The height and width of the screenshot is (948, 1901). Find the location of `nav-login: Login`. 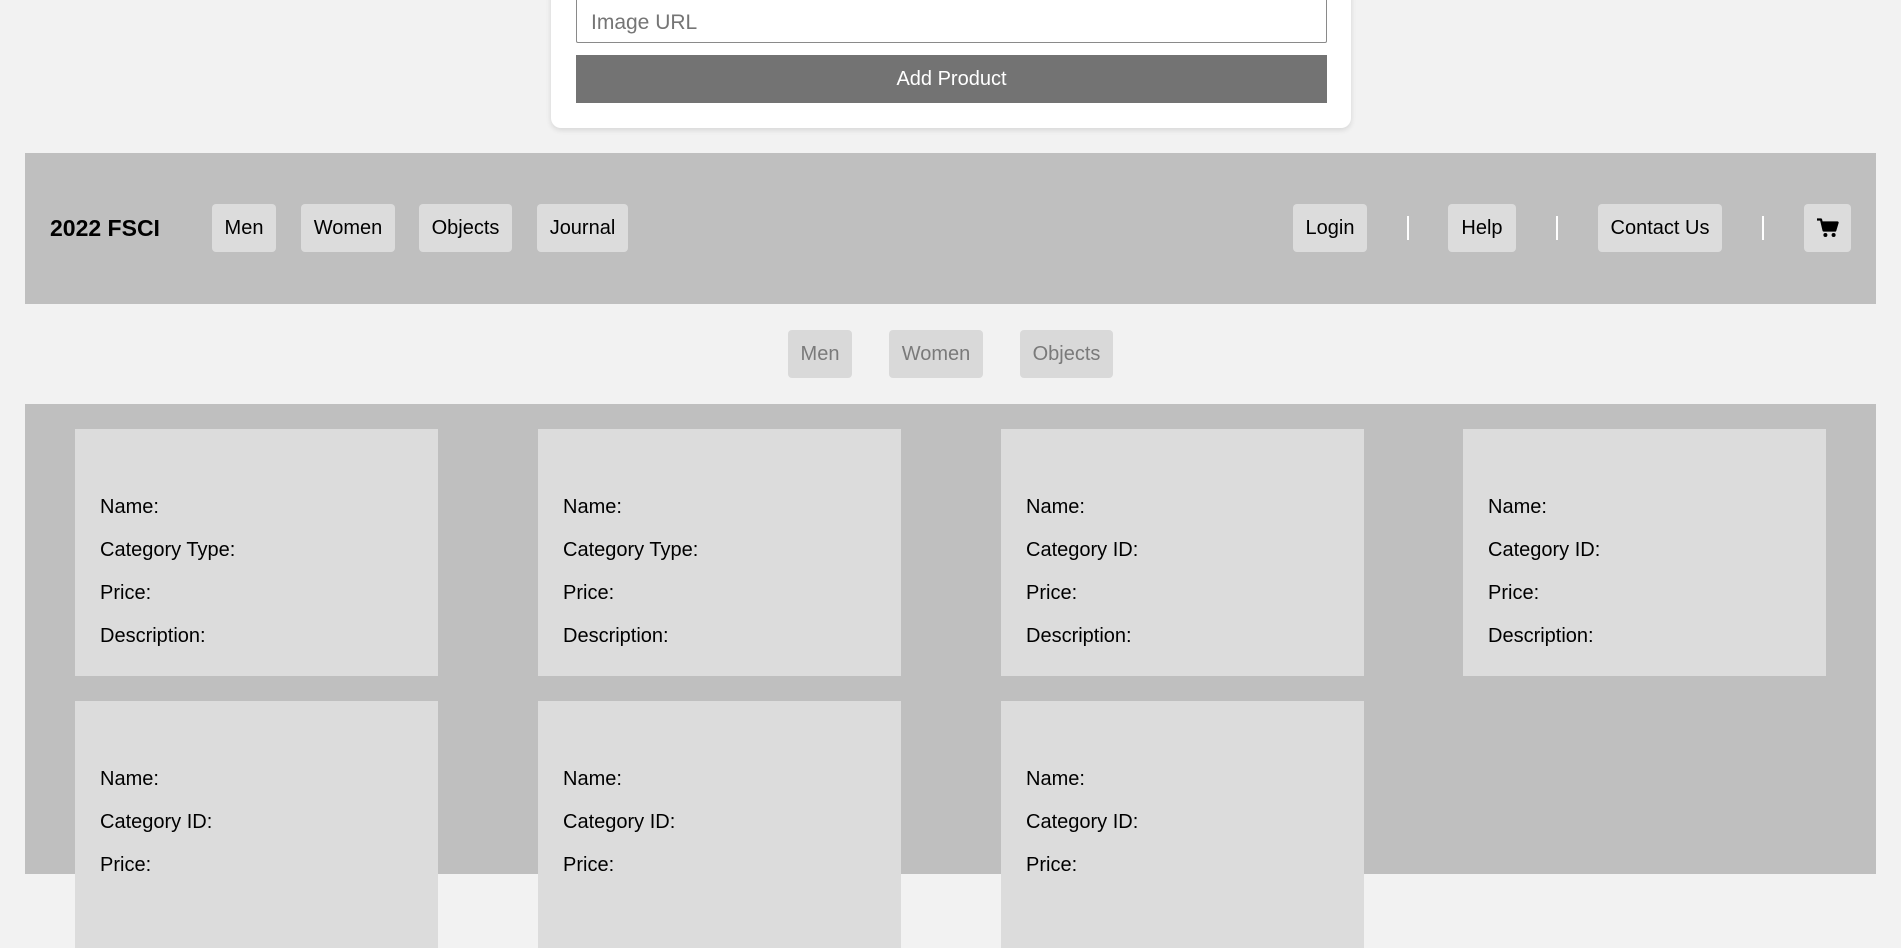

nav-login: Login is located at coordinates (1330, 228).